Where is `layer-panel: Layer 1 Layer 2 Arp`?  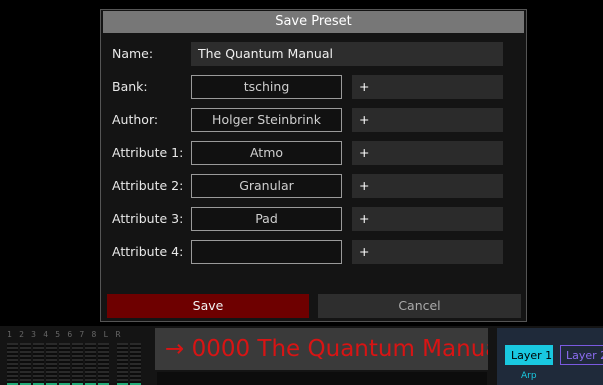 layer-panel: Layer 1 Layer 2 Arp is located at coordinates (550, 356).